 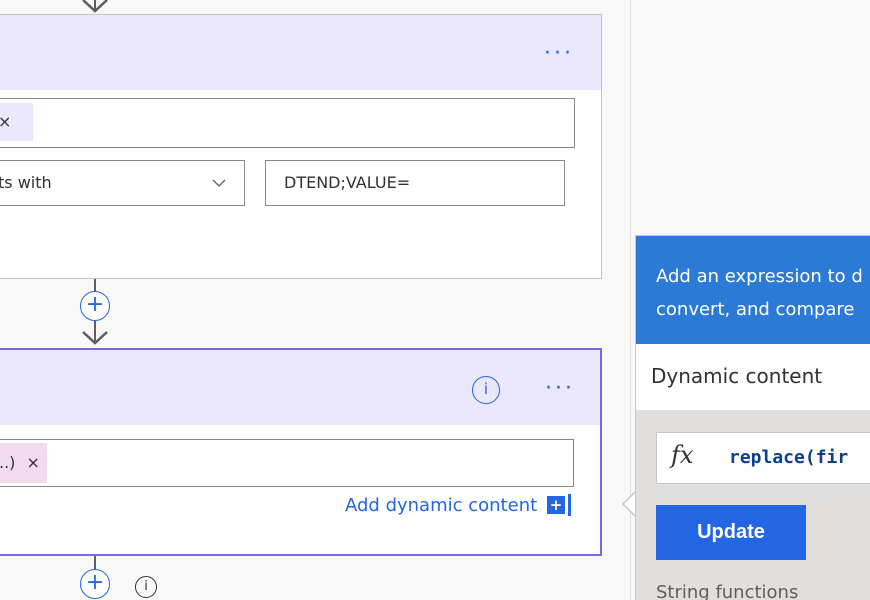 What do you see at coordinates (415, 183) in the screenshot?
I see `condition-value-field: DTEND;VALUE=` at bounding box center [415, 183].